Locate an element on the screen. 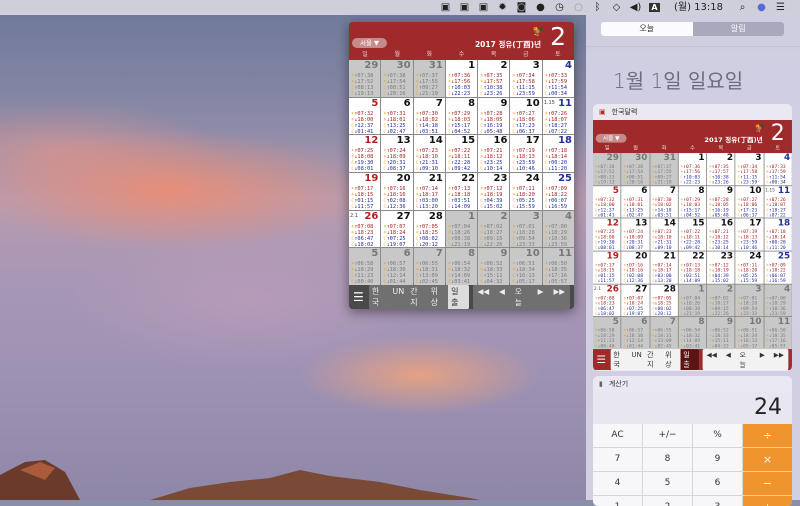  calc-key-%: % is located at coordinates (717, 435).